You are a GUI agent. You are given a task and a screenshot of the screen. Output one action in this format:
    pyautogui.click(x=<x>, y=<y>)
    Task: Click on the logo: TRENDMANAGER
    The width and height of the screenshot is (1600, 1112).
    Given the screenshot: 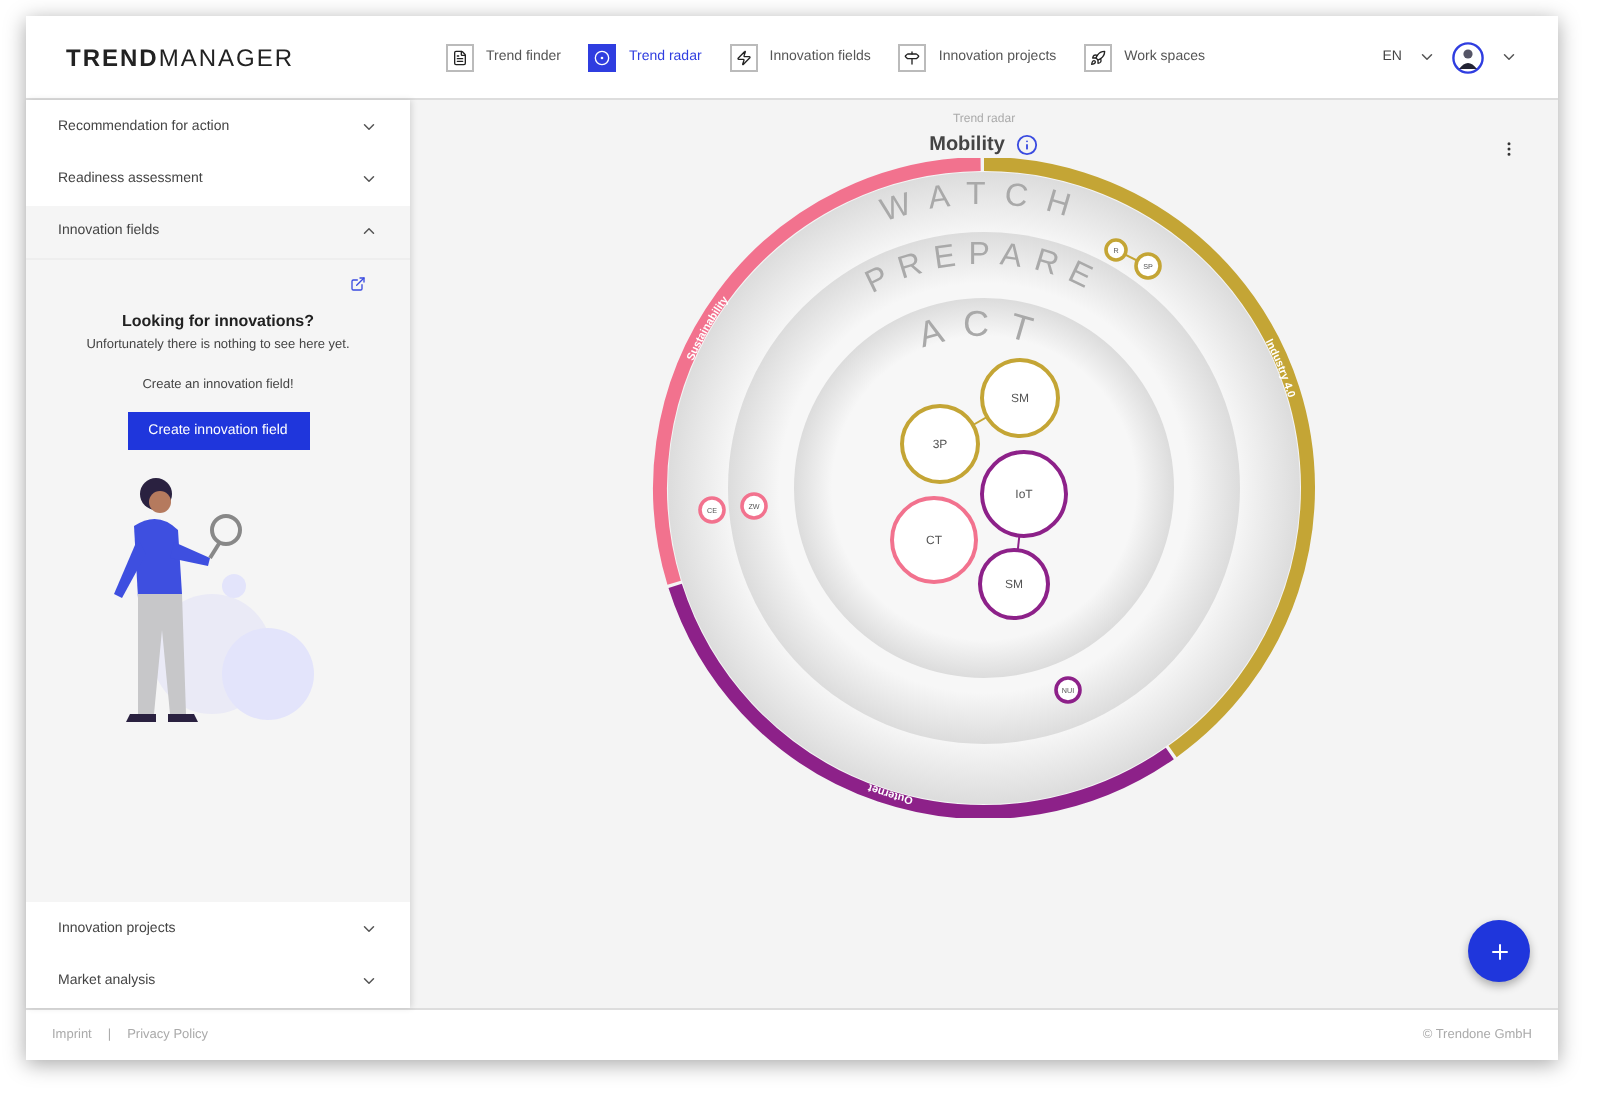 What is the action you would take?
    pyautogui.click(x=181, y=57)
    